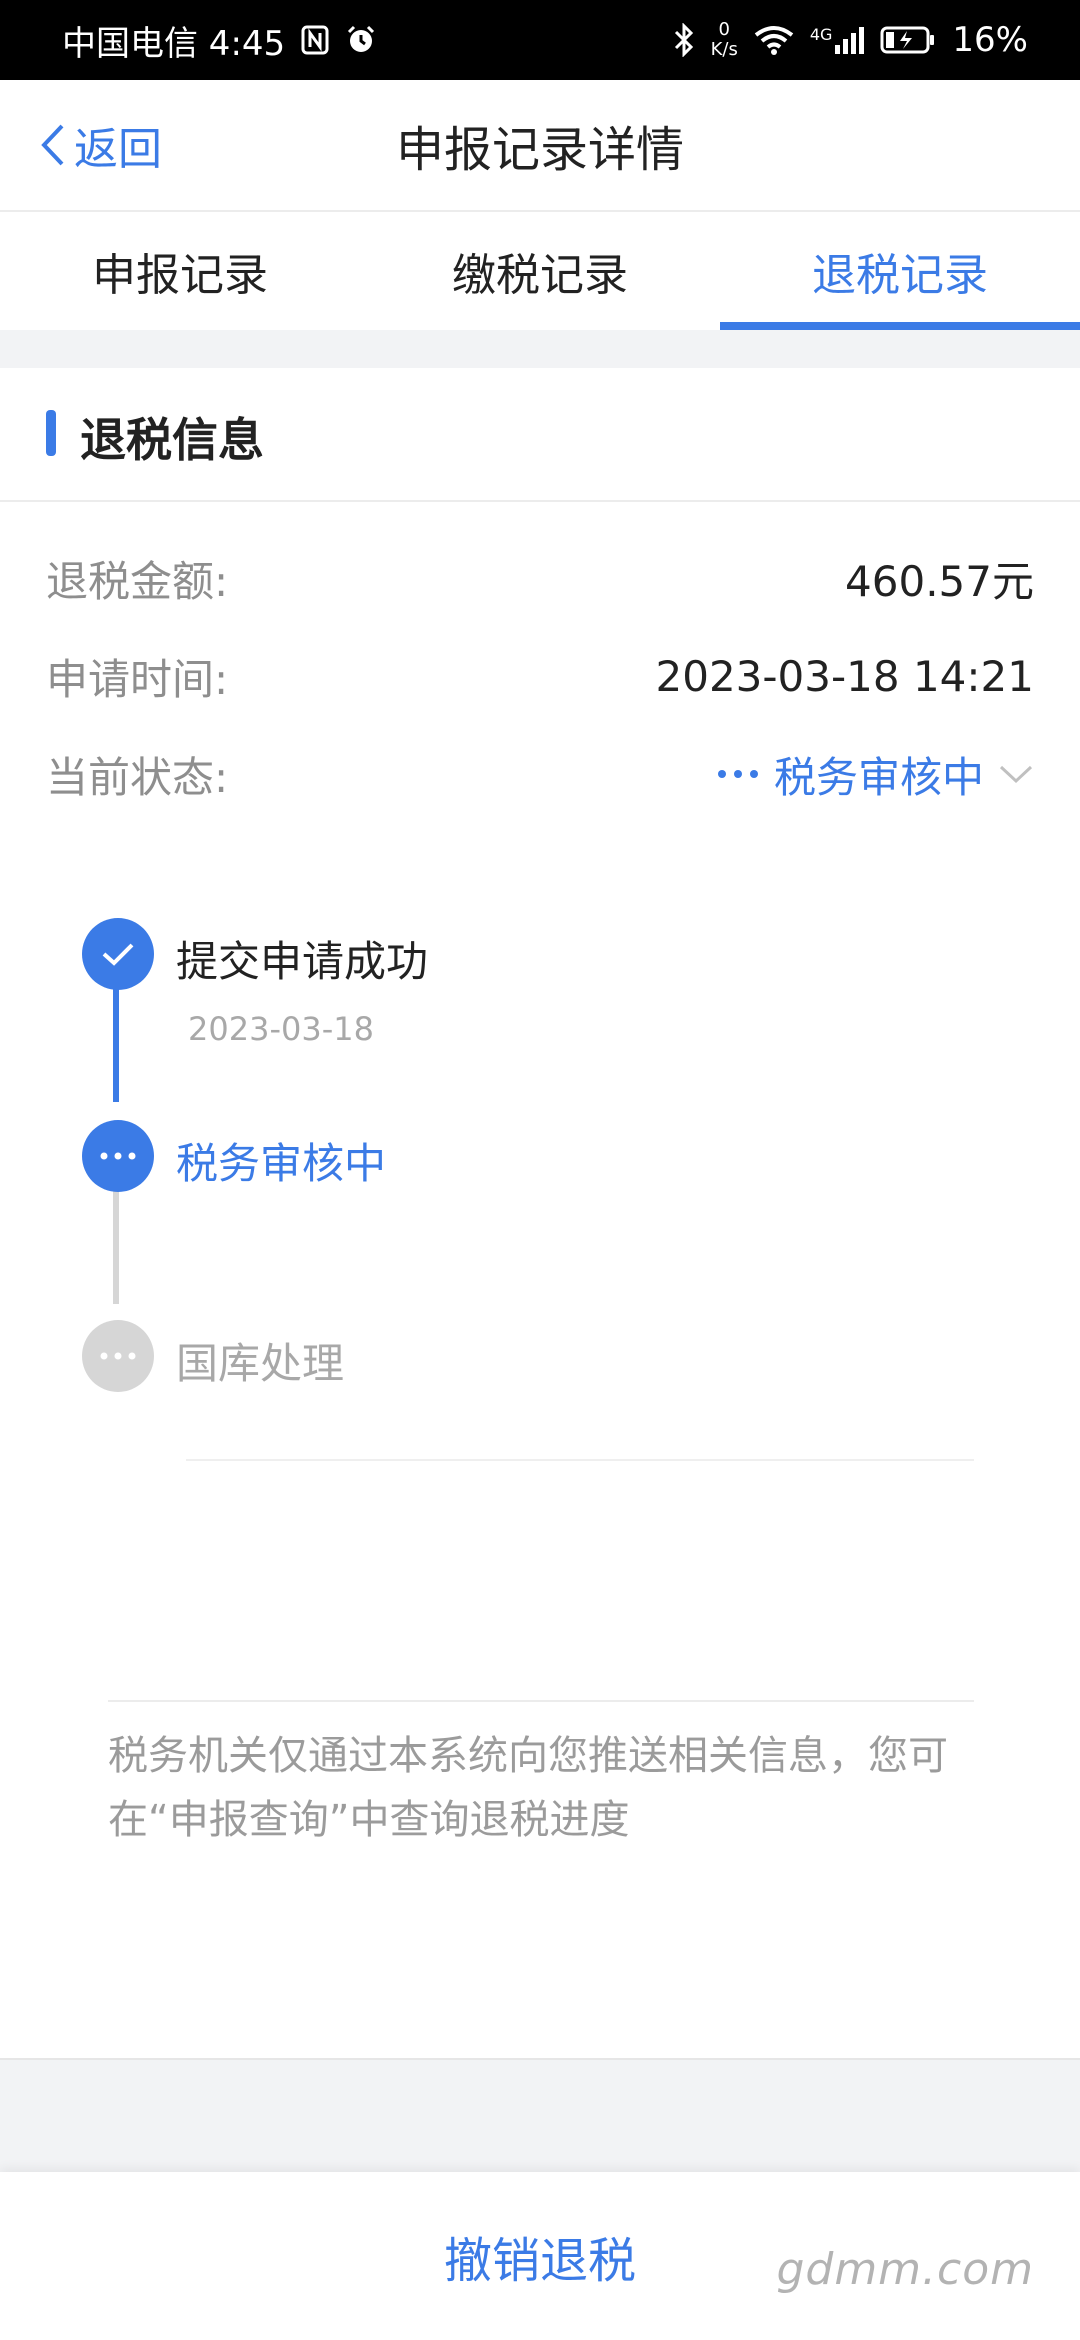  Describe the element at coordinates (315, 40) in the screenshot. I see `nfc-icon` at that location.